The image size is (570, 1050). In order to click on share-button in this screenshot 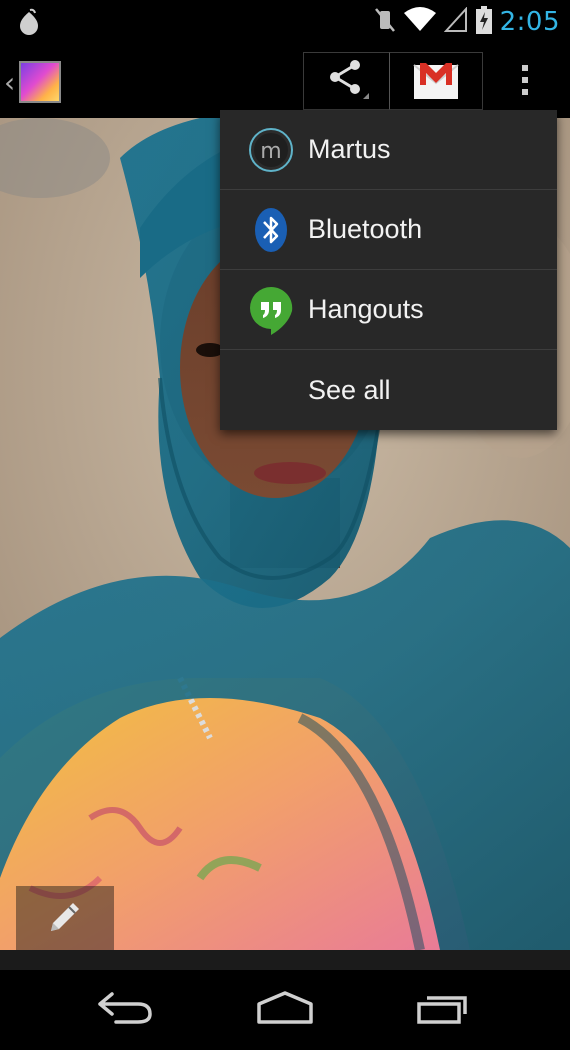, I will do `click(346, 81)`.